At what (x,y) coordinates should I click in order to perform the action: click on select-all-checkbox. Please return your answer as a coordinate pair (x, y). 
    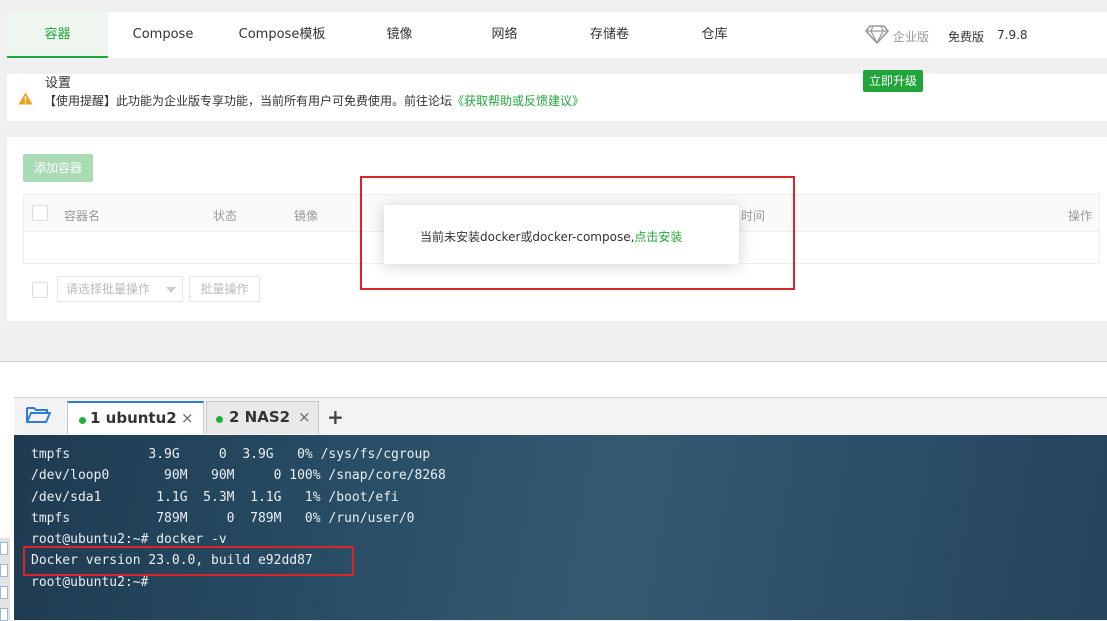
    Looking at the image, I should click on (40, 213).